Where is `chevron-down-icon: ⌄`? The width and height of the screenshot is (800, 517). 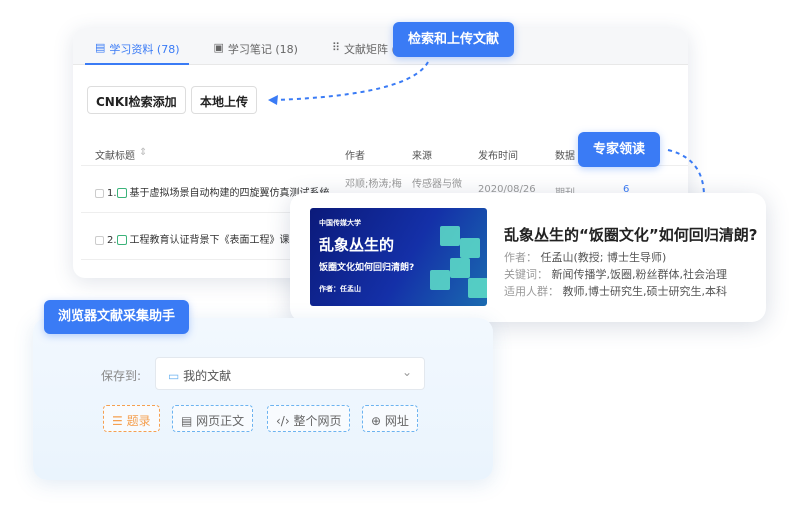 chevron-down-icon: ⌄ is located at coordinates (406, 372).